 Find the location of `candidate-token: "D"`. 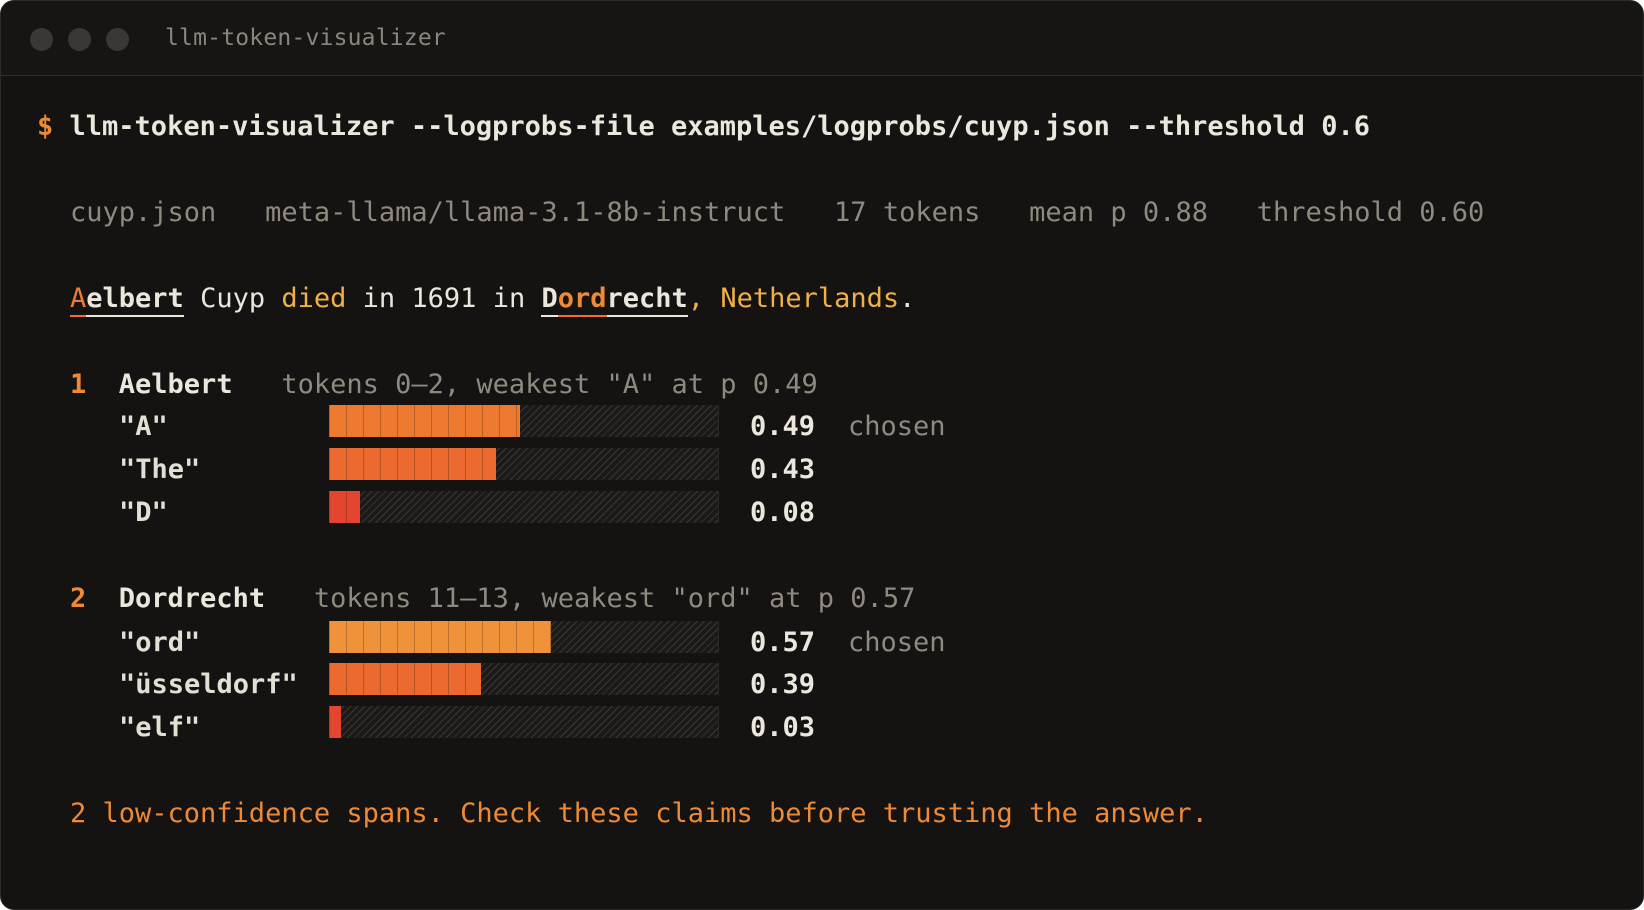

candidate-token: "D" is located at coordinates (143, 512).